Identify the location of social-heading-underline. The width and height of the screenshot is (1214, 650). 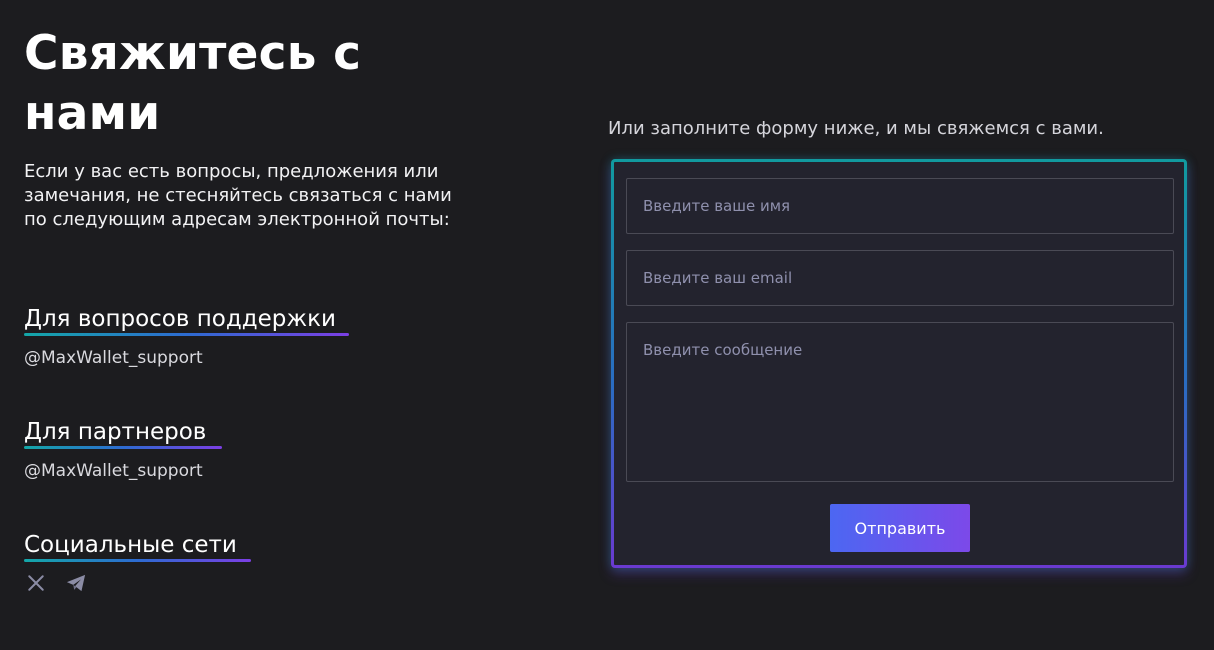
(137, 560).